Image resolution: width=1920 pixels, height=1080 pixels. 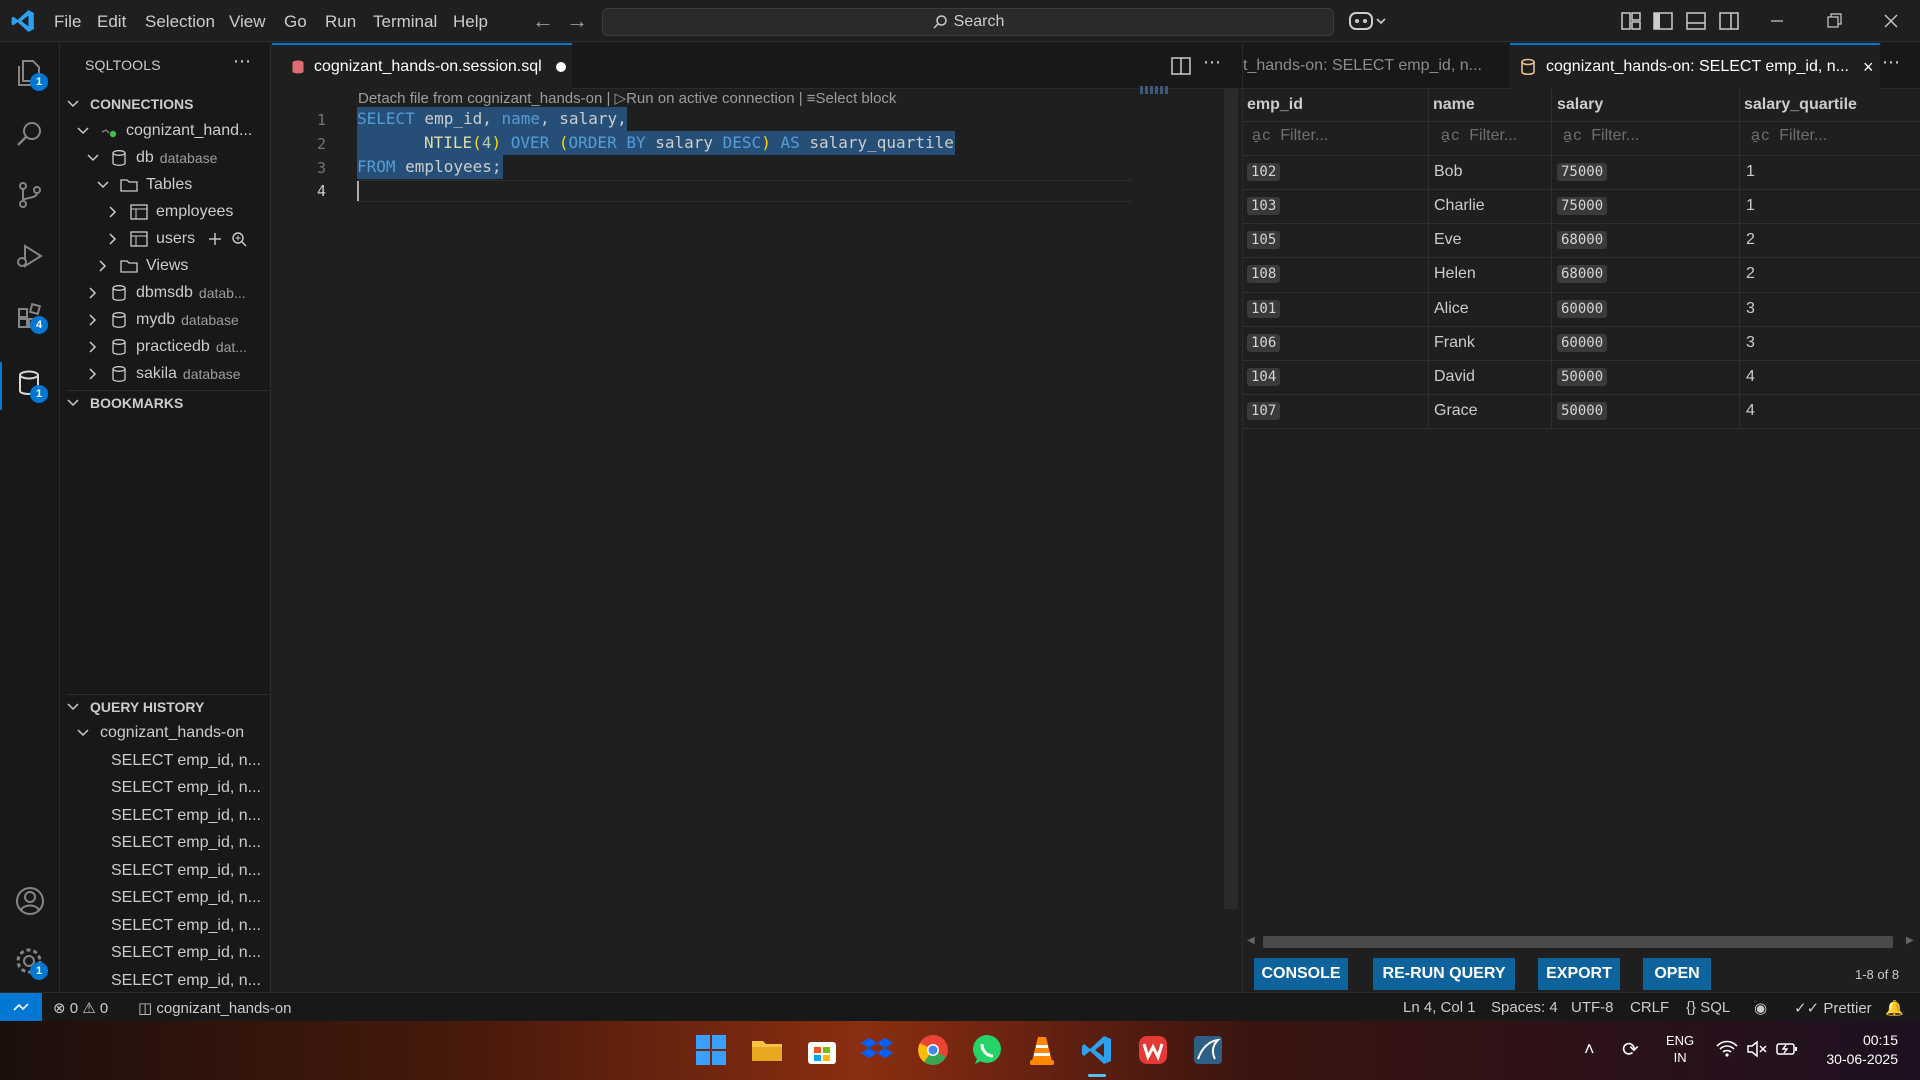 I want to click on views-folder: Views, so click(x=142, y=266).